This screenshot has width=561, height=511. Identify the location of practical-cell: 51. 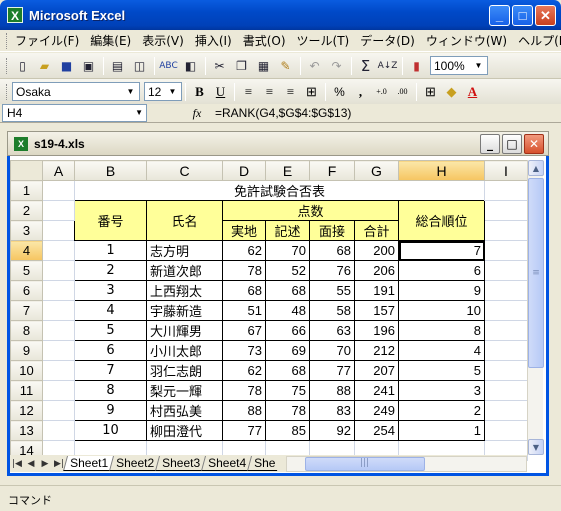
(244, 310).